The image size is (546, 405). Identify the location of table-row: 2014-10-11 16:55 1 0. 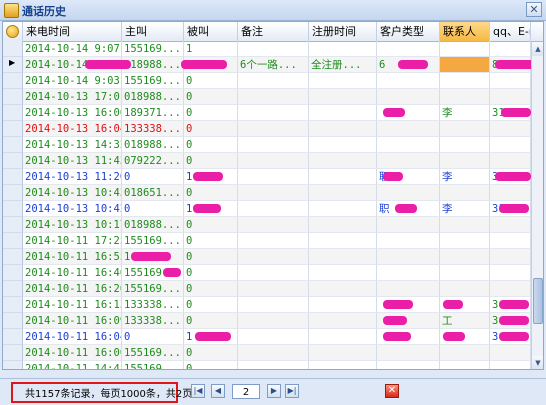
(273, 257).